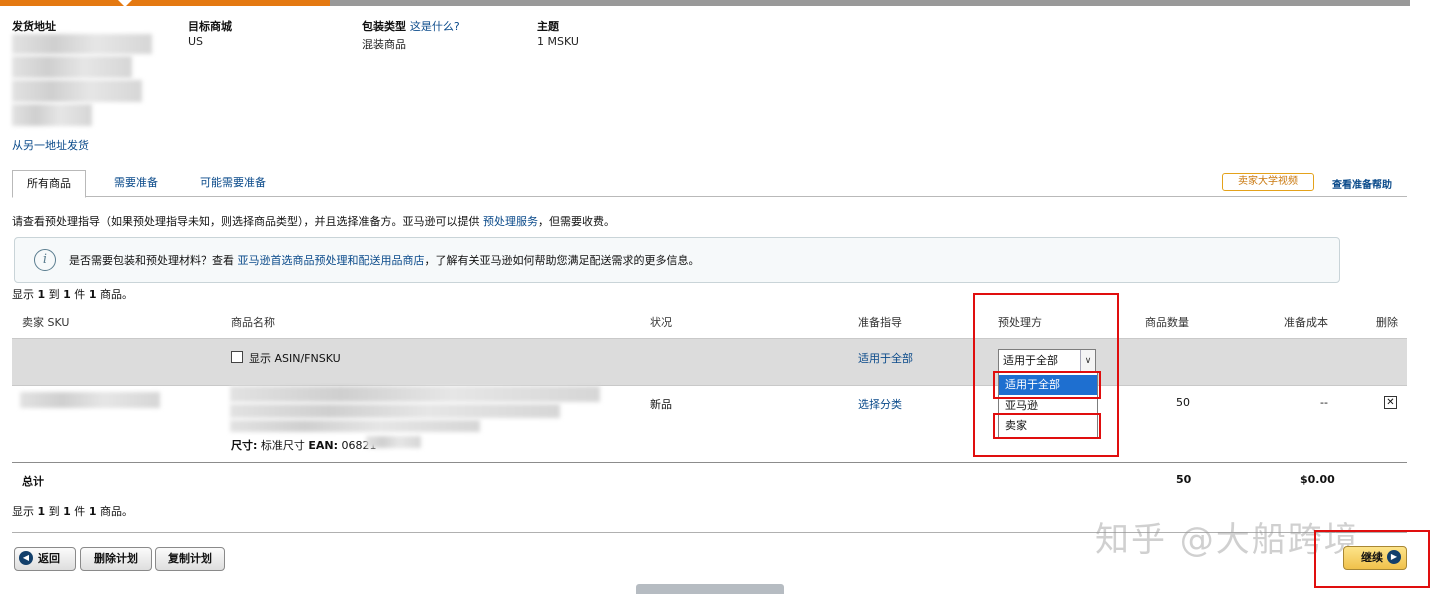  Describe the element at coordinates (1390, 402) in the screenshot. I see `delete-item-icon: ✕` at that location.